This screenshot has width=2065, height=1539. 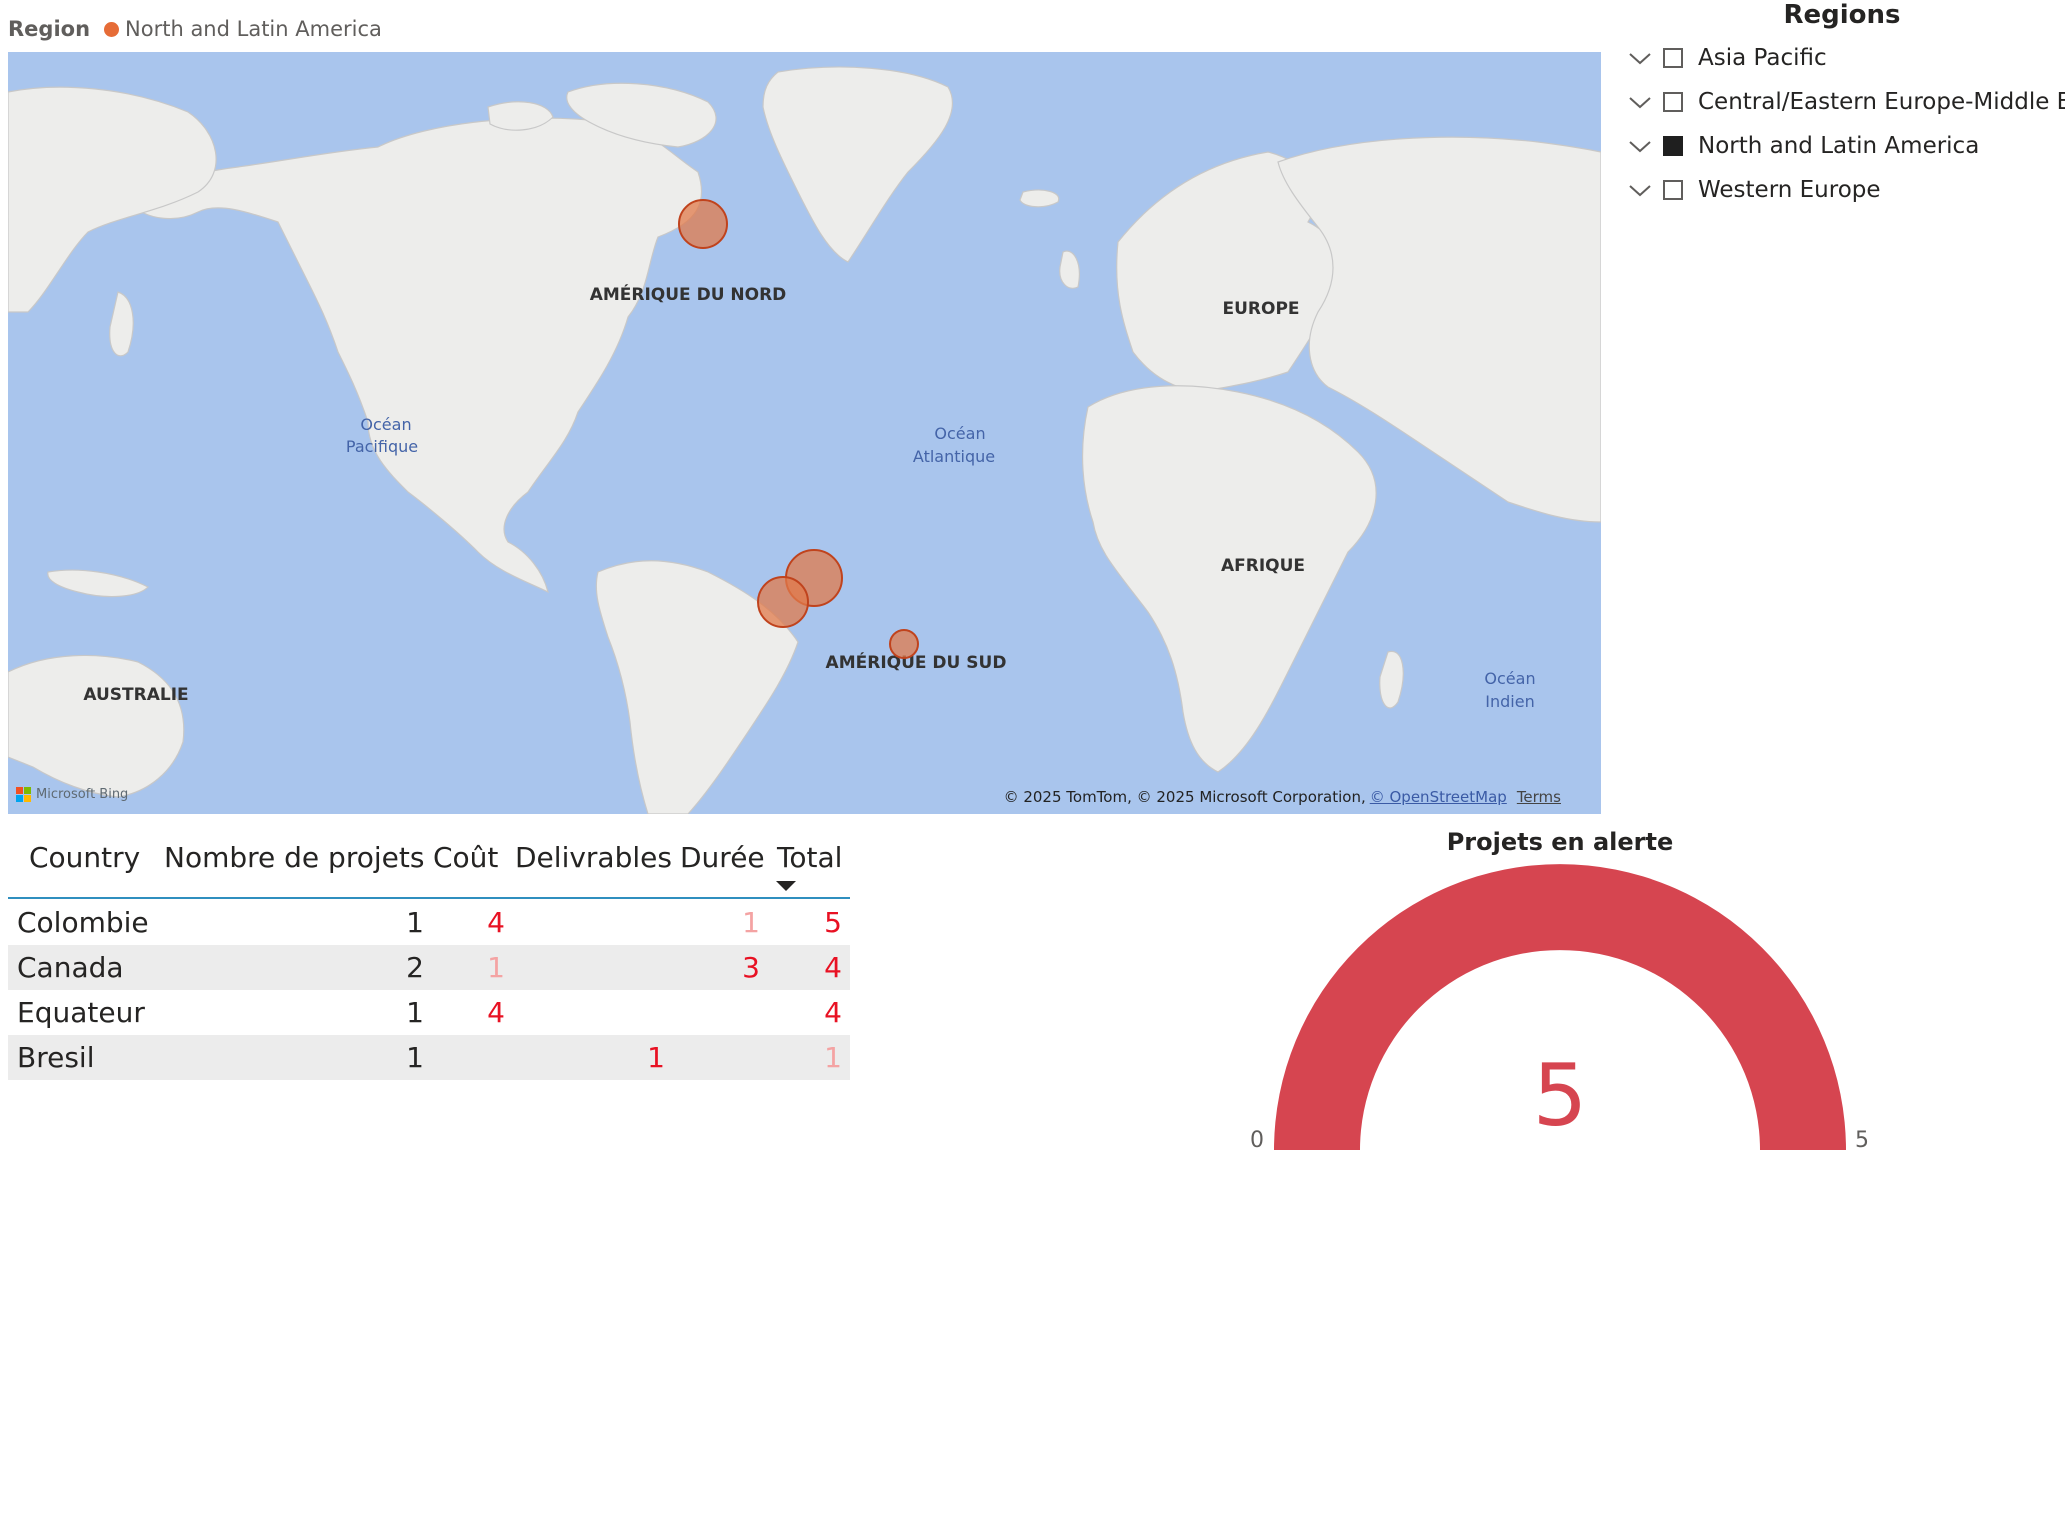 What do you see at coordinates (916, 662) in the screenshot?
I see `label-south-america: AMÉRIQUE DU SUD` at bounding box center [916, 662].